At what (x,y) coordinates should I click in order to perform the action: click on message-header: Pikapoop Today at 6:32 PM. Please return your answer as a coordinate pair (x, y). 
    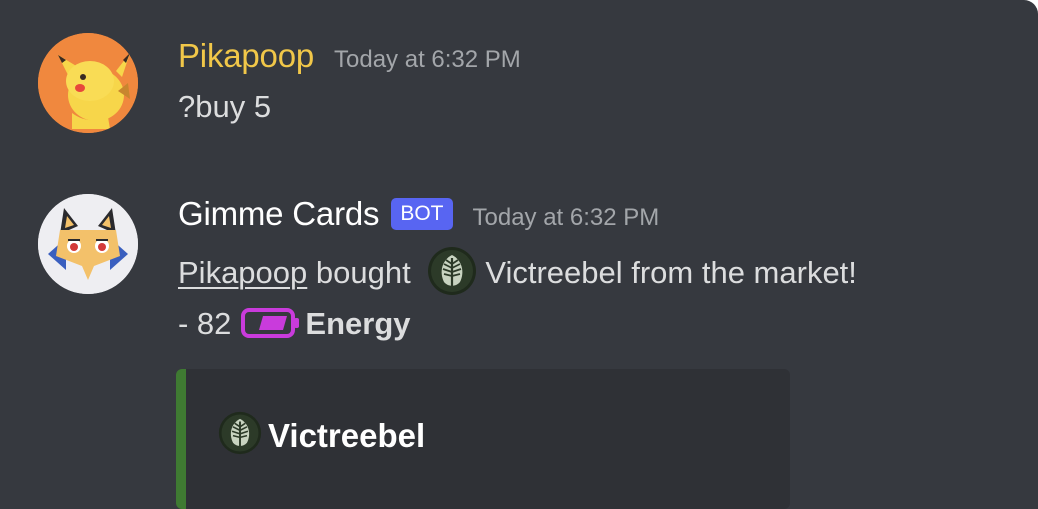
    Looking at the image, I should click on (349, 56).